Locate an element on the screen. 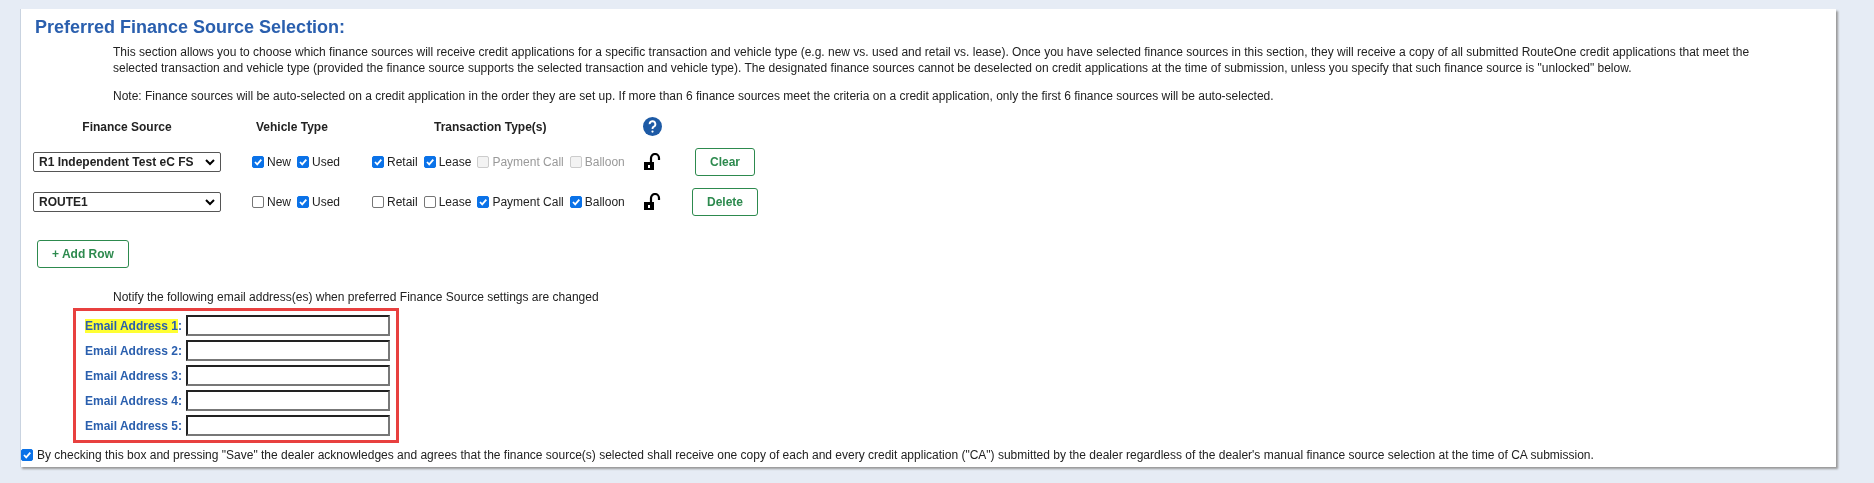  help-icon is located at coordinates (652, 126).